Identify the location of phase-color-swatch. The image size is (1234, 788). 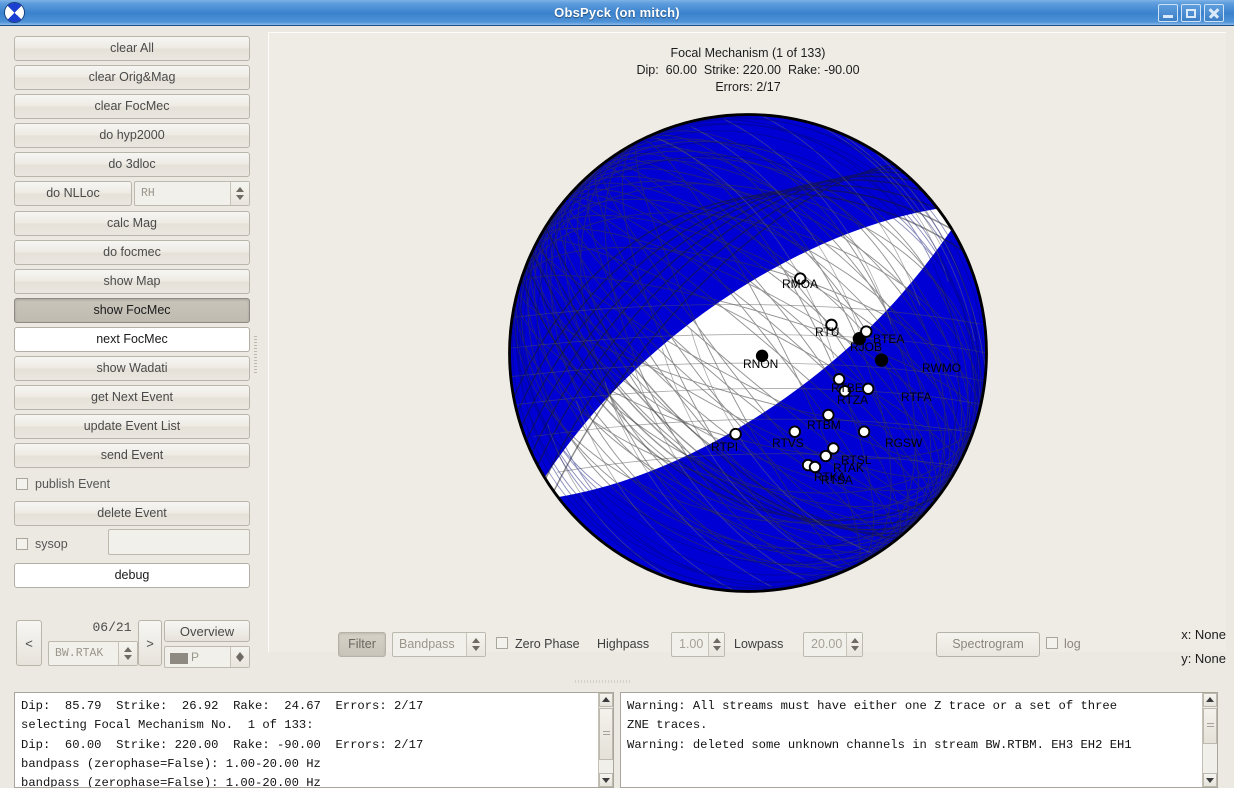
(179, 658).